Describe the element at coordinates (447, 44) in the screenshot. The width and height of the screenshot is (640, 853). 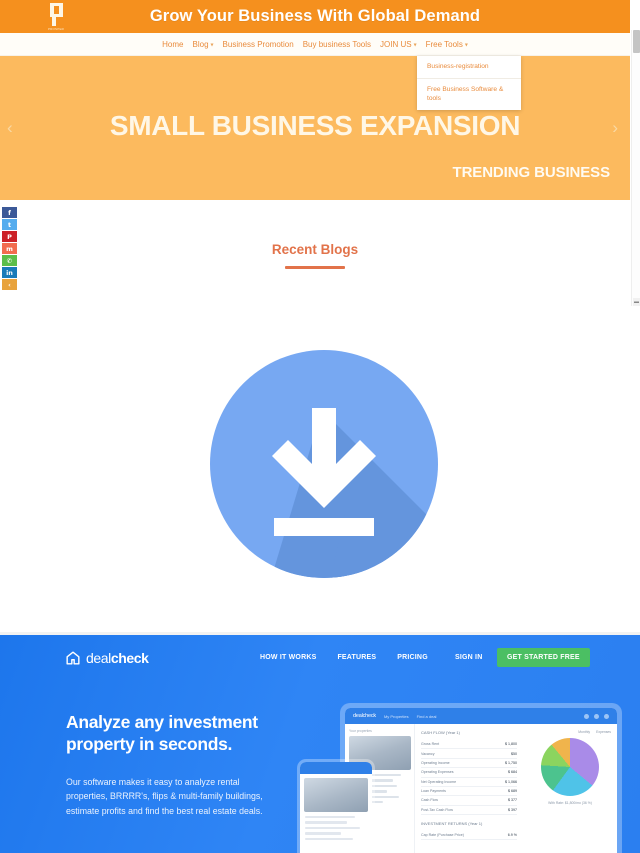
I see `nav-item-free-tools: Free Tools ▾` at that location.